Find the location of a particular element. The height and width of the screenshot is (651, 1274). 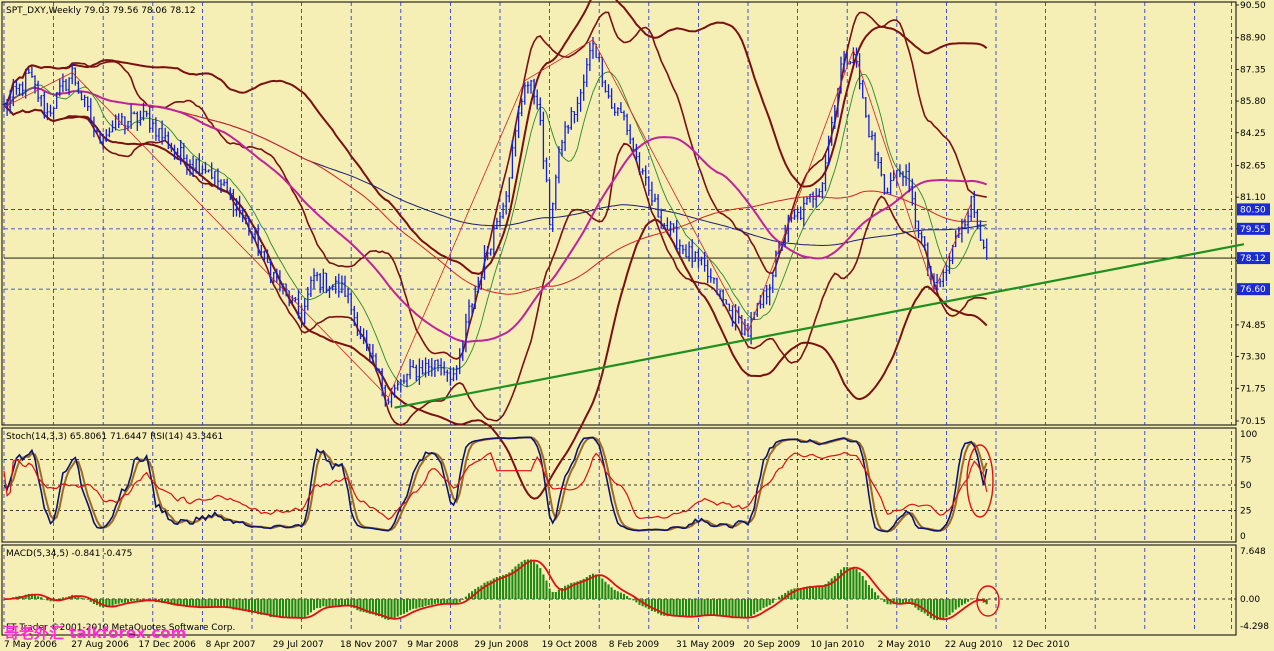

price-level-tag-label: 76.60 is located at coordinates (1253, 290).